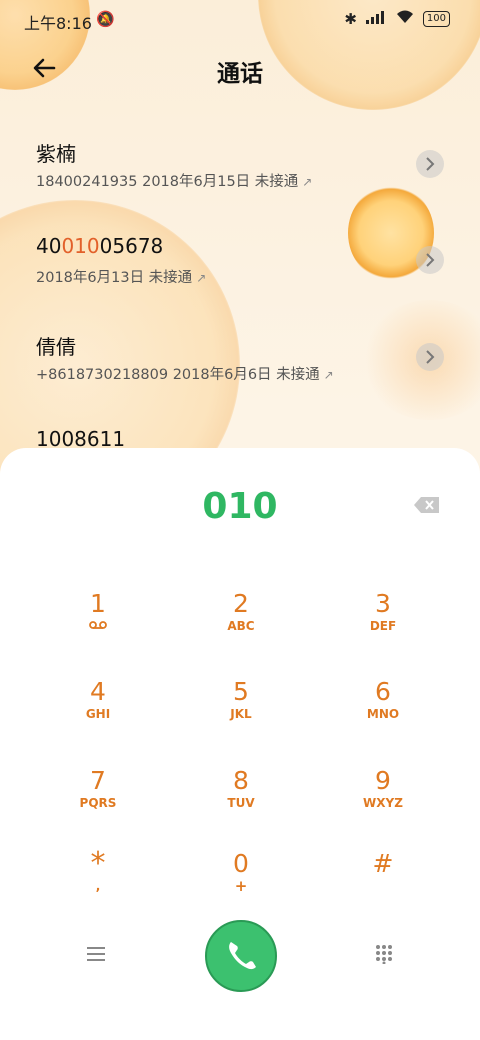 This screenshot has height=1040, width=480. I want to click on key-2: 2 ABC, so click(241, 625).